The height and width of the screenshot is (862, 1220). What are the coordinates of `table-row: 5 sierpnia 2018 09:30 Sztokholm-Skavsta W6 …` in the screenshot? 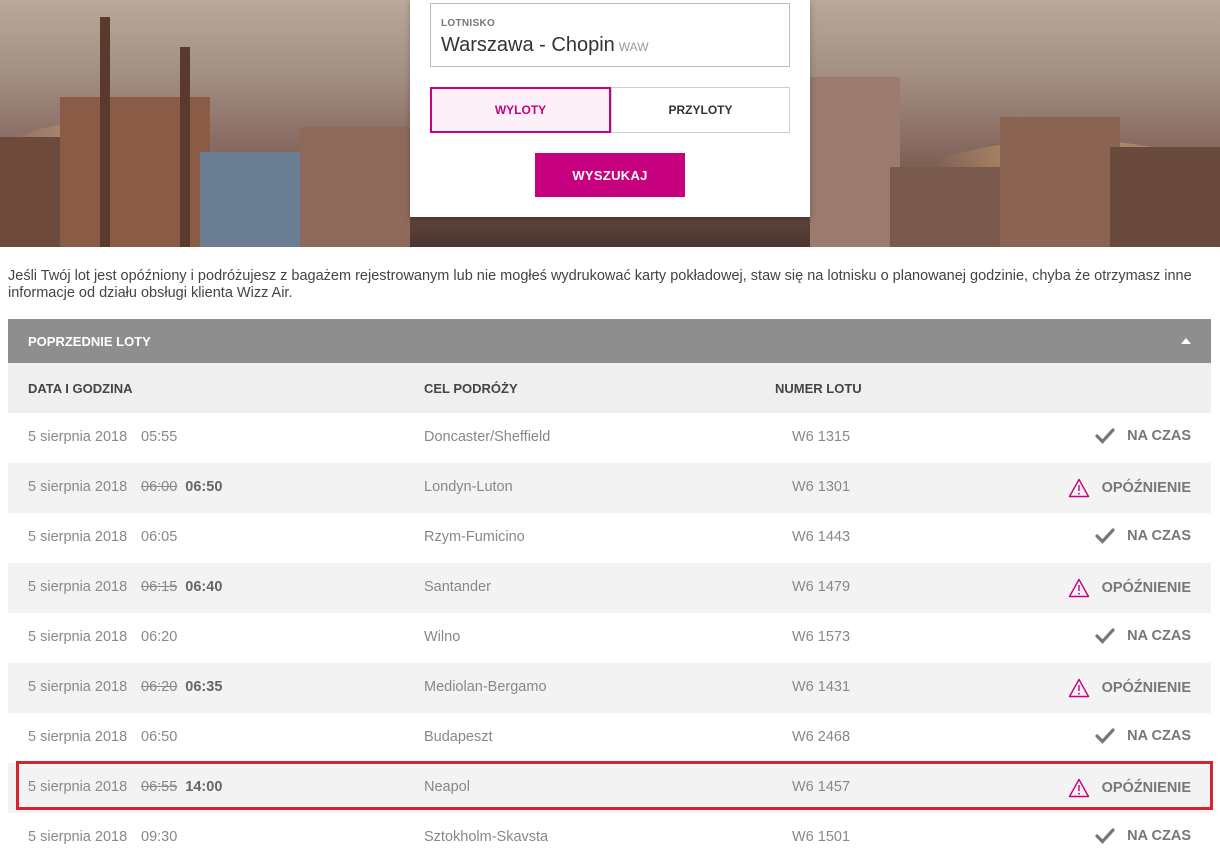 It's located at (609, 837).